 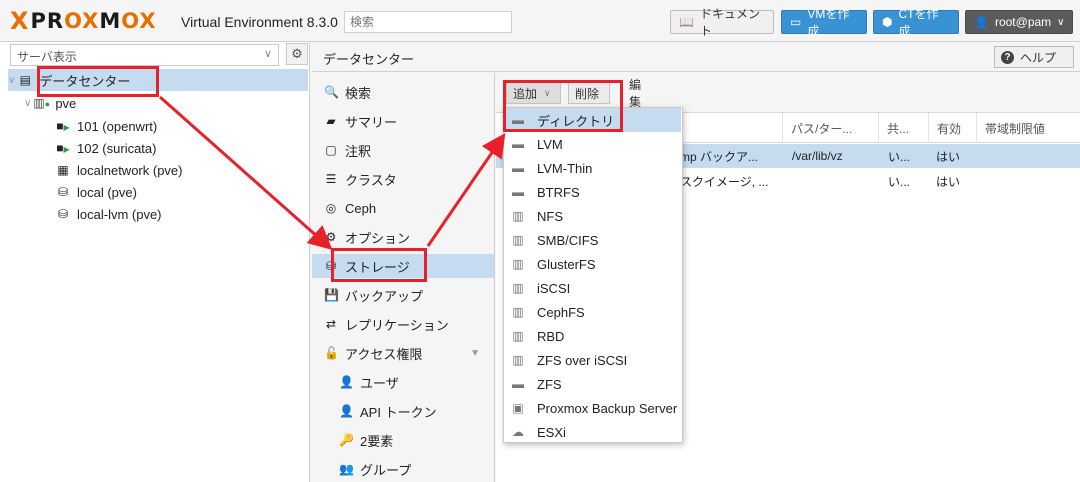 I want to click on page-title: データセンター, so click(x=369, y=59).